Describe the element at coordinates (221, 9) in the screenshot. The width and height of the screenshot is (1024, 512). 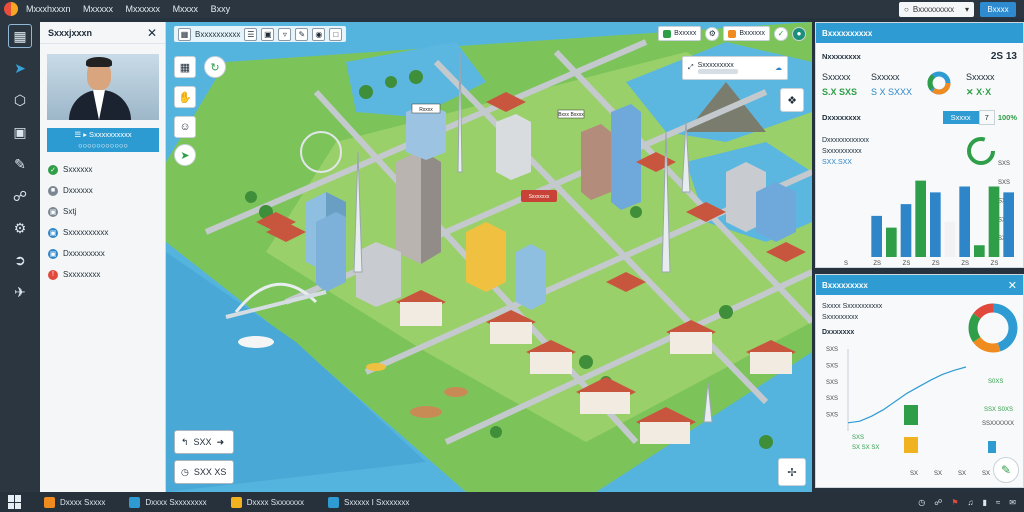
I see `menu-item: Bxxy` at that location.